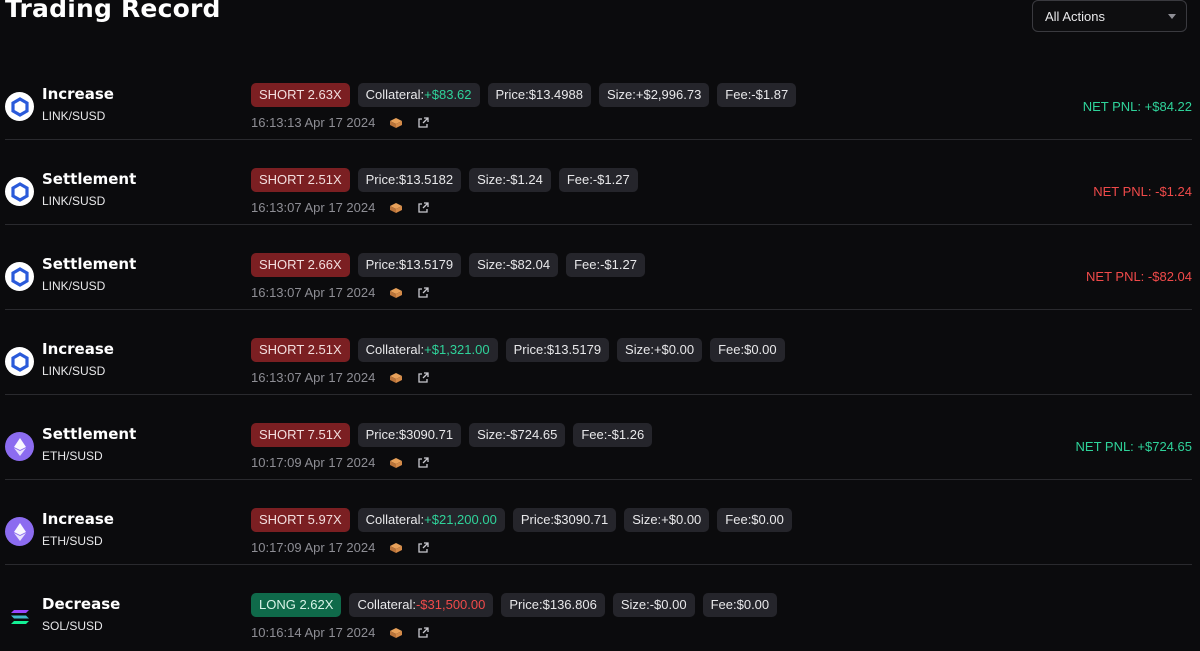 This screenshot has width=1200, height=651. What do you see at coordinates (757, 95) in the screenshot?
I see `fee-tag: Fee:-$1.87` at bounding box center [757, 95].